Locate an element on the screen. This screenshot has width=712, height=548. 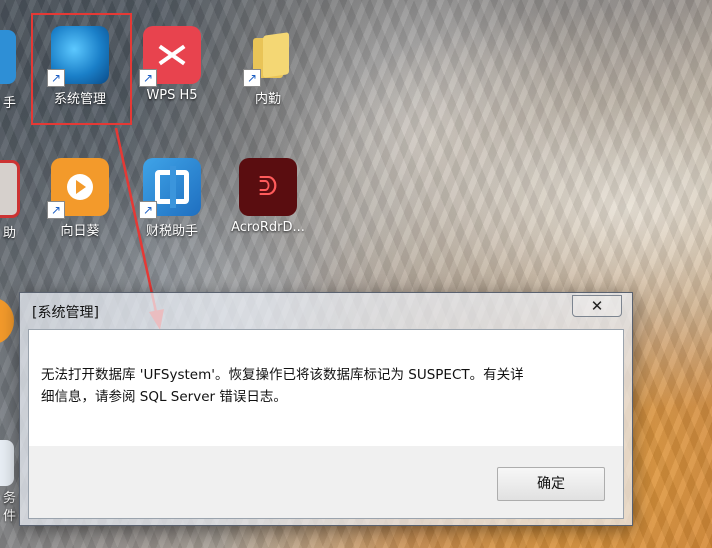
close-button: ✕ is located at coordinates (597, 306).